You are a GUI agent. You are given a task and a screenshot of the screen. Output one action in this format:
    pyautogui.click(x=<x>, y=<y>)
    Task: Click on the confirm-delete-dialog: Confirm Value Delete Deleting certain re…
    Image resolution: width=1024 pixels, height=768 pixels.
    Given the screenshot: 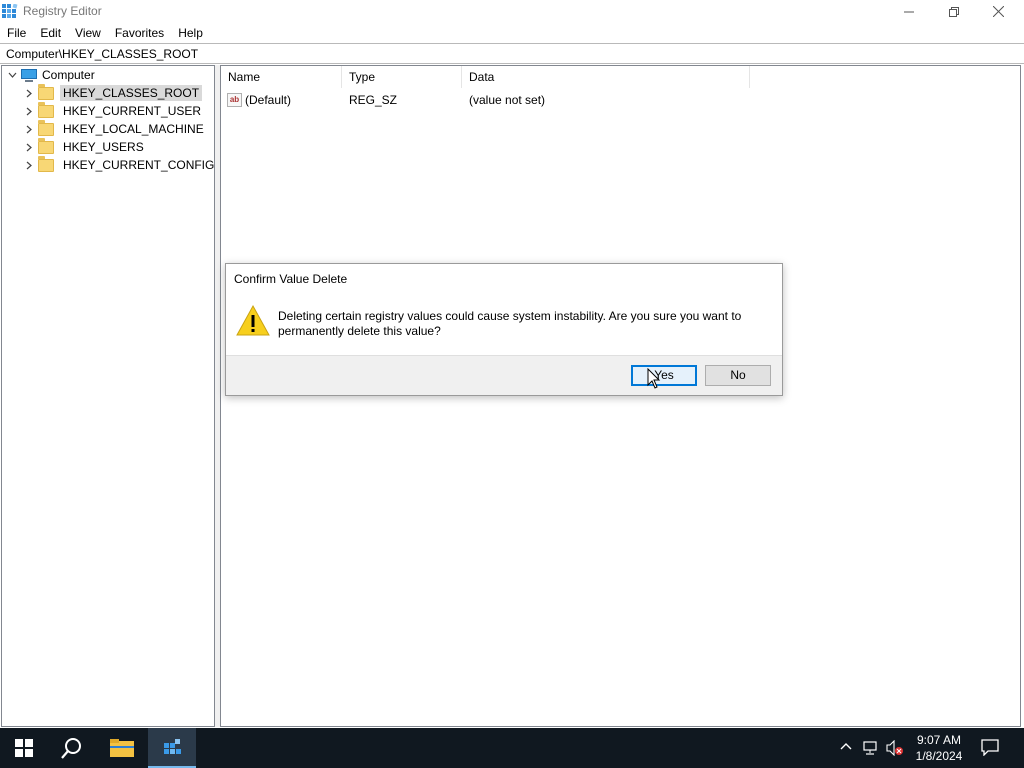 What is the action you would take?
    pyautogui.click(x=504, y=329)
    